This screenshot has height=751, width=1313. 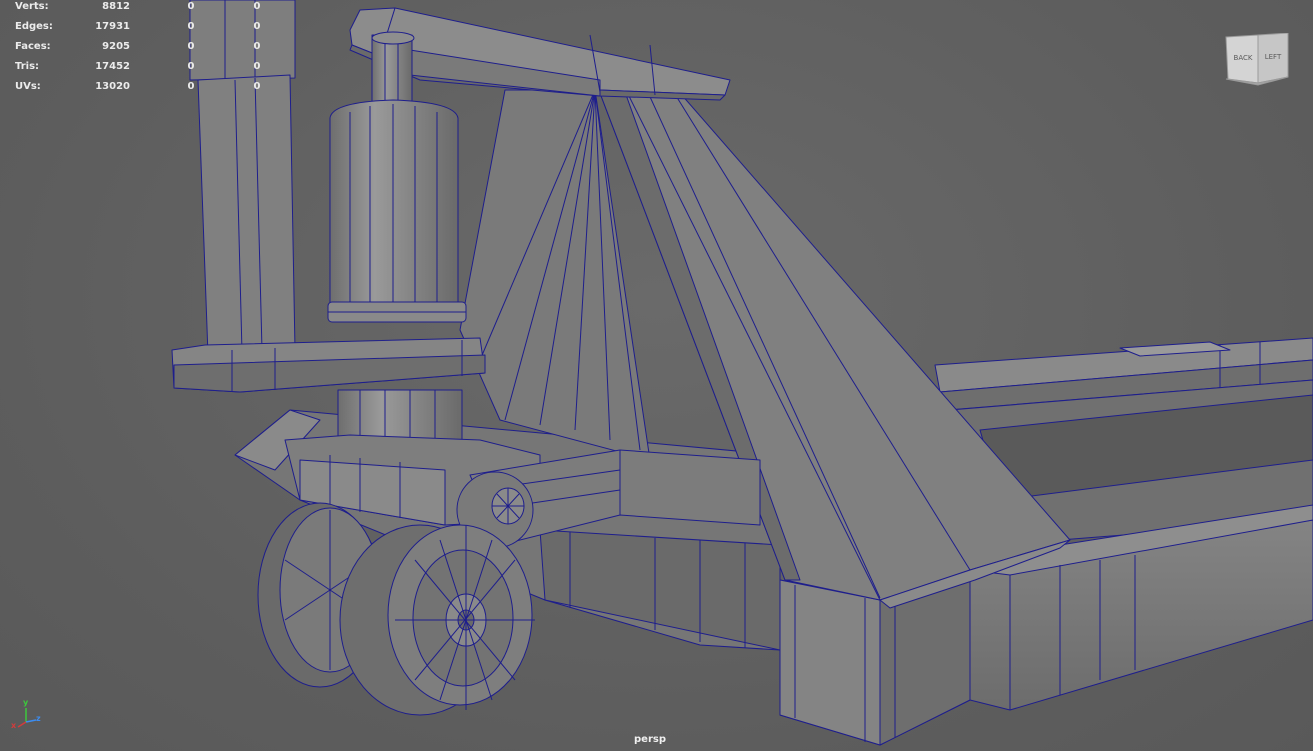 What do you see at coordinates (1243, 58) in the screenshot?
I see `view-cube-back-face: BACK` at bounding box center [1243, 58].